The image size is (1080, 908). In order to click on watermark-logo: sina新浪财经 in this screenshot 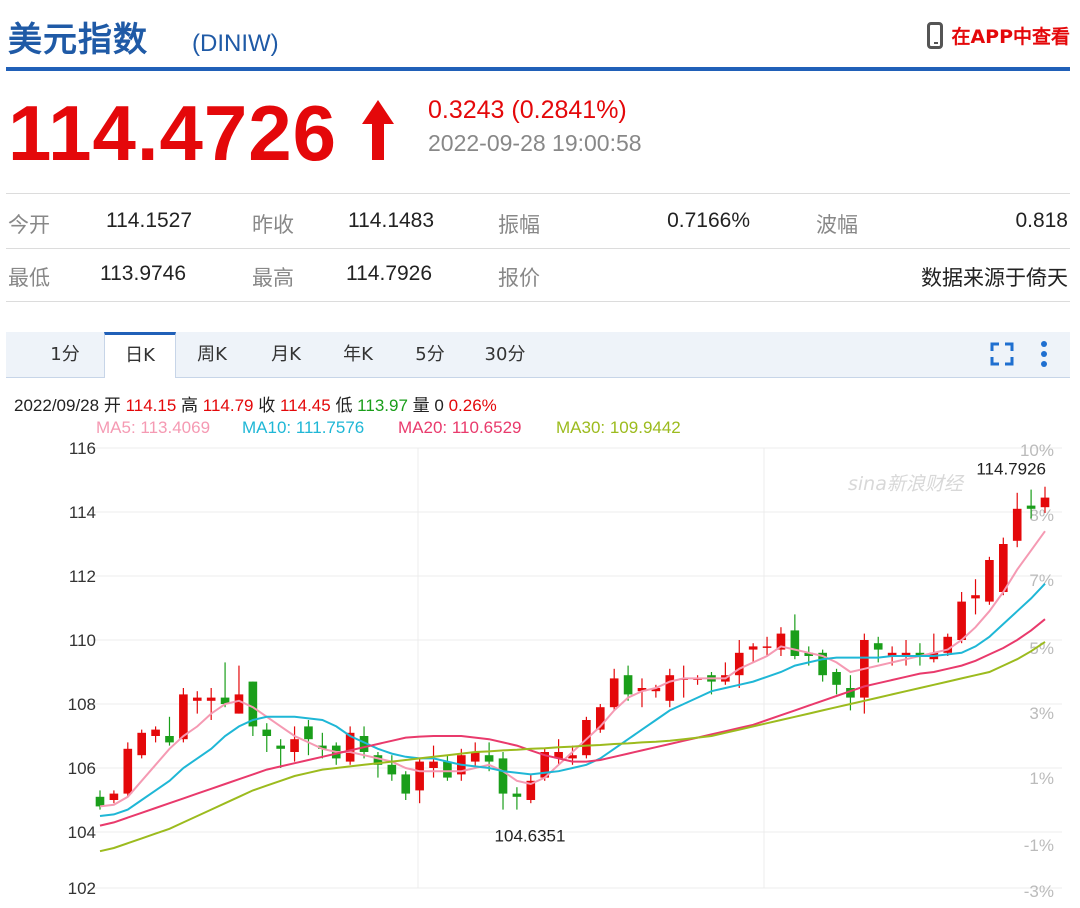, I will do `click(906, 484)`.